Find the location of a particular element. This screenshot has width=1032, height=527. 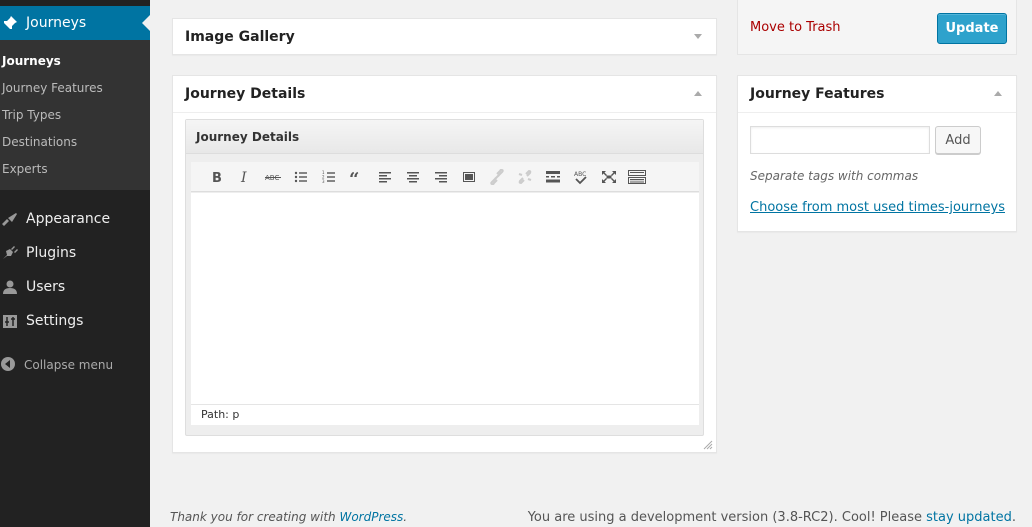

collapse-menu-button: Collapse menu is located at coordinates (56, 365).